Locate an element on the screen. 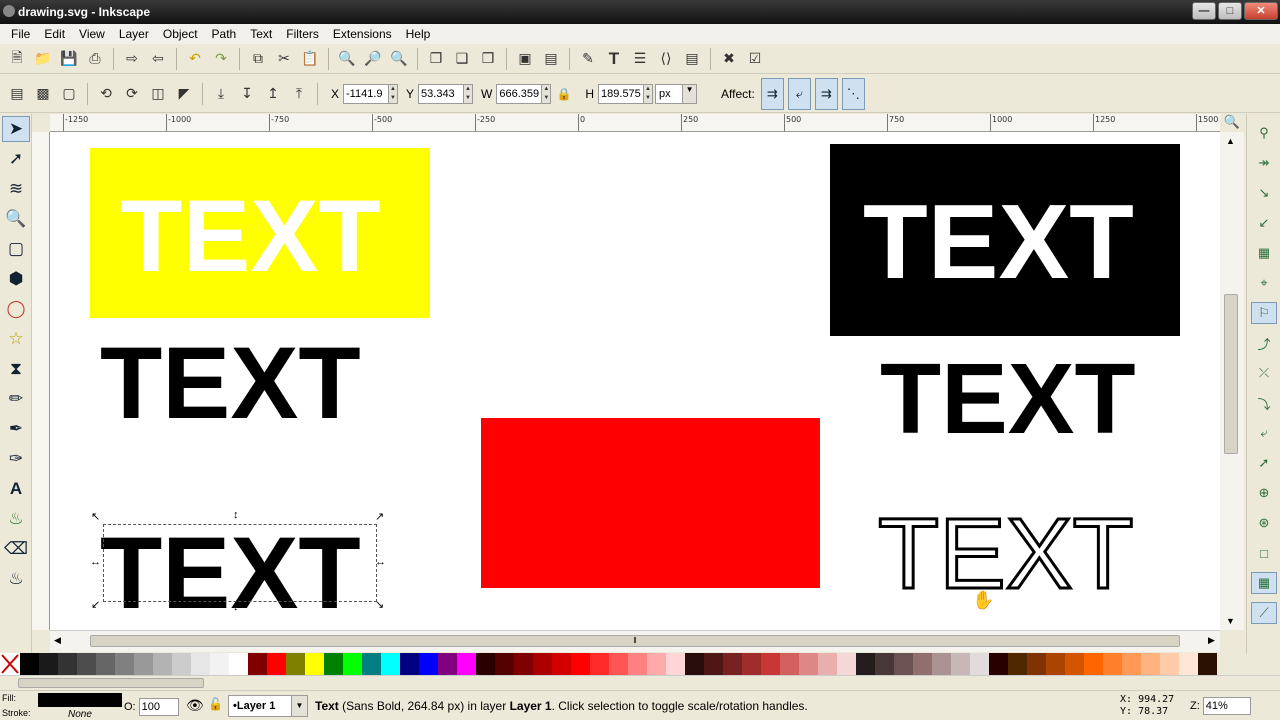 This screenshot has width=1280, height=720. red-rectangle is located at coordinates (650, 503).